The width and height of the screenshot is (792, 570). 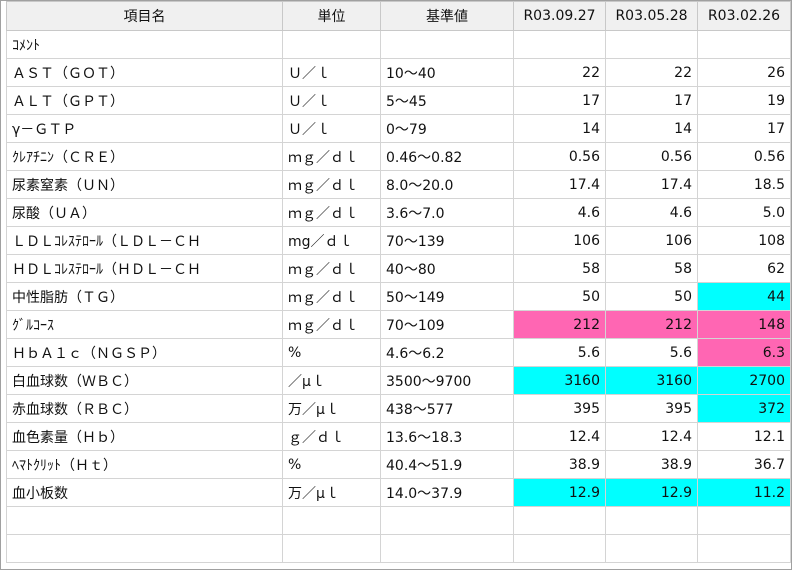 I want to click on item-reference: 0.46～0.82, so click(x=447, y=156).